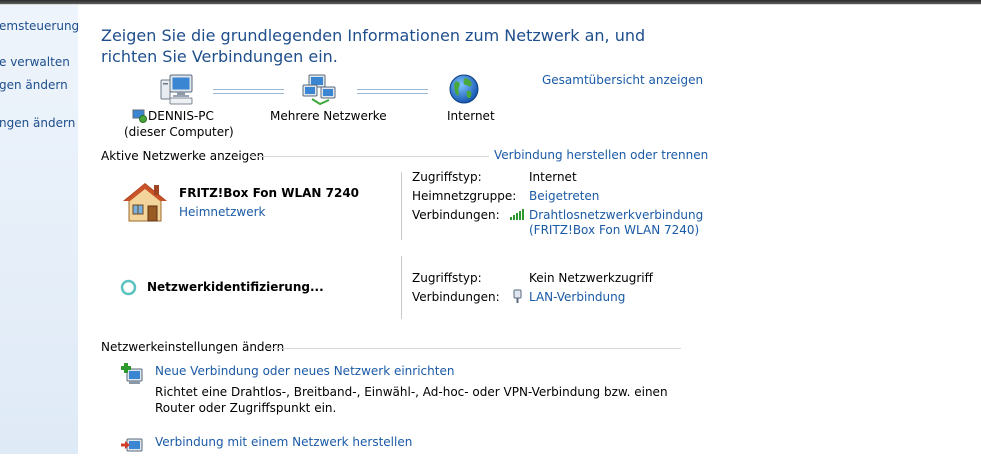 This screenshot has width=981, height=458. What do you see at coordinates (464, 196) in the screenshot?
I see `network1-homegroup-label: Heimnetzgruppe:` at bounding box center [464, 196].